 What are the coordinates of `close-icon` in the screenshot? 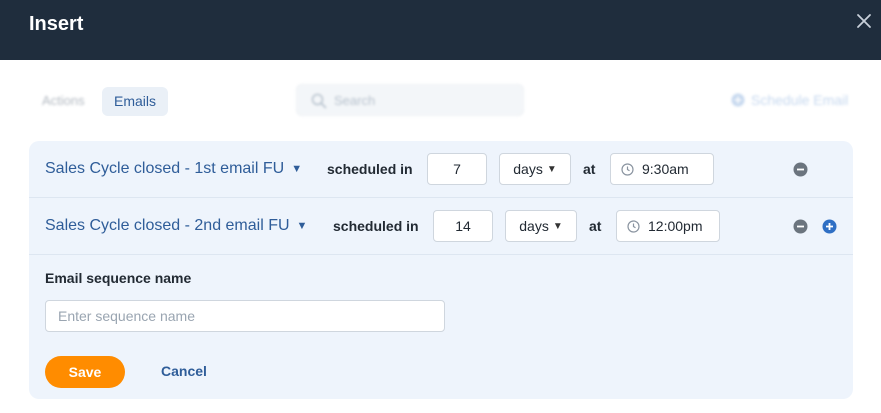 It's located at (864, 21).